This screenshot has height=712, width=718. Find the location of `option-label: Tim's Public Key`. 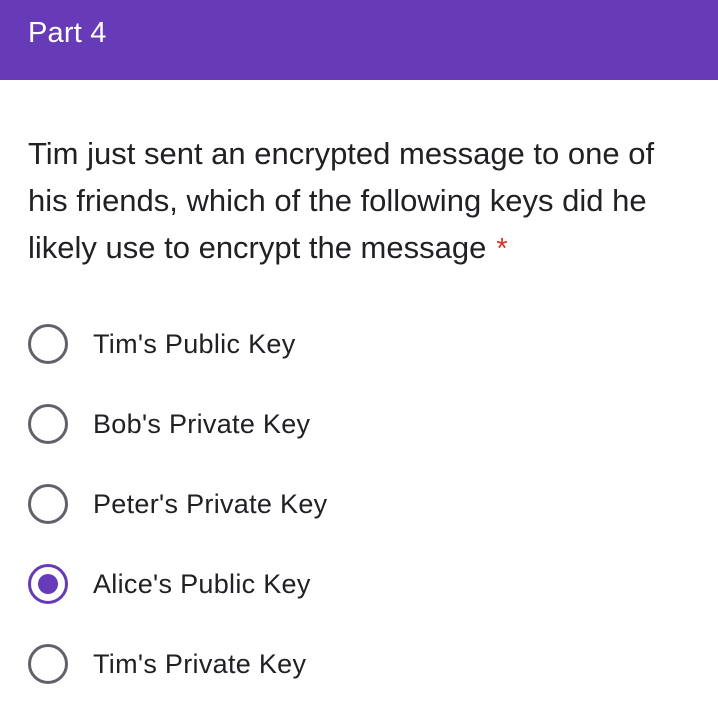

option-label: Tim's Public Key is located at coordinates (194, 344).